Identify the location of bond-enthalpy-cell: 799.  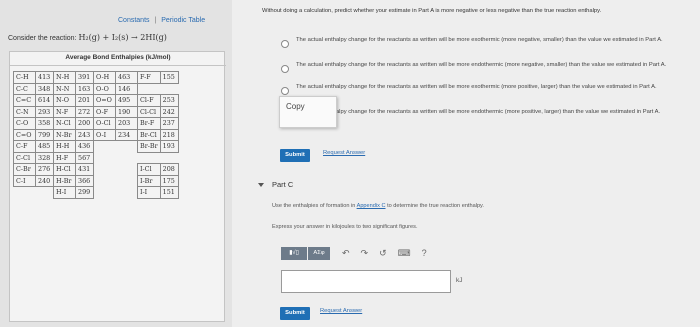
(44, 134).